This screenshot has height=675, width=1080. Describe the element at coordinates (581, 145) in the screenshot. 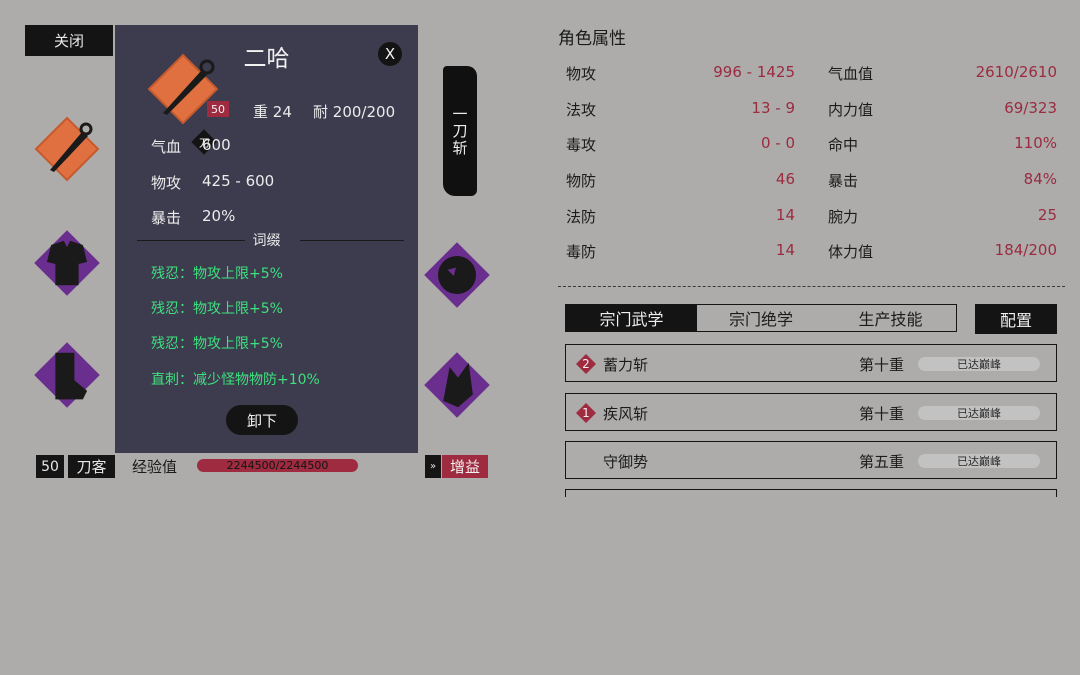

I see `attr-name: 毒攻` at that location.